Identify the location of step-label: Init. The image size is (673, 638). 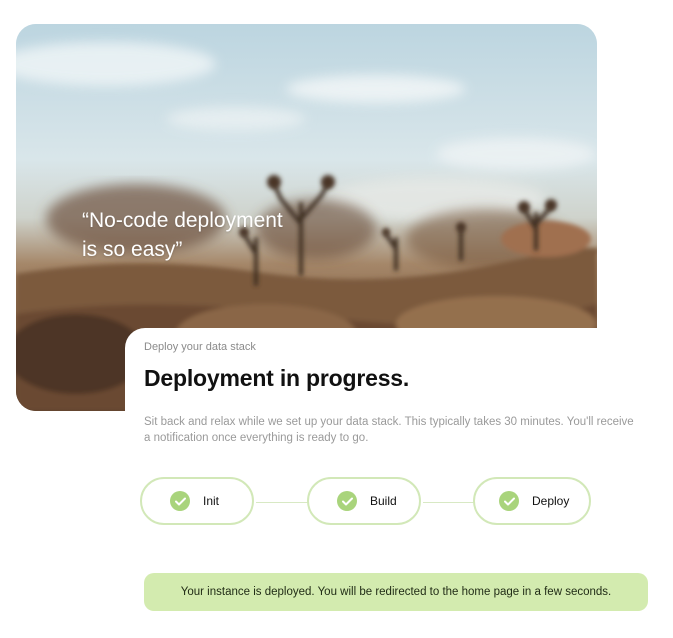
(211, 501).